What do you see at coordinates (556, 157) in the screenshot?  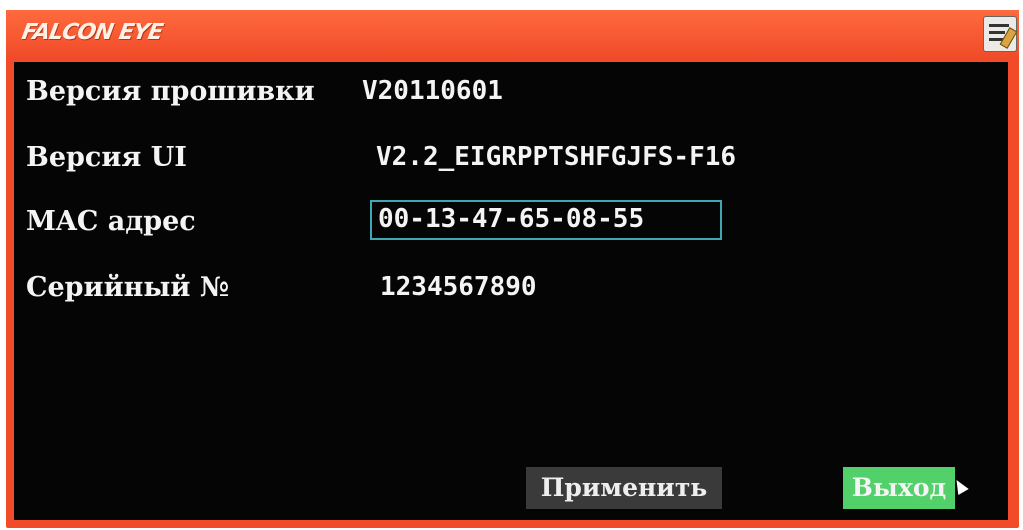 I see `ui-version-value: V2.2_EIGRPPTSHFGJFS-F16` at bounding box center [556, 157].